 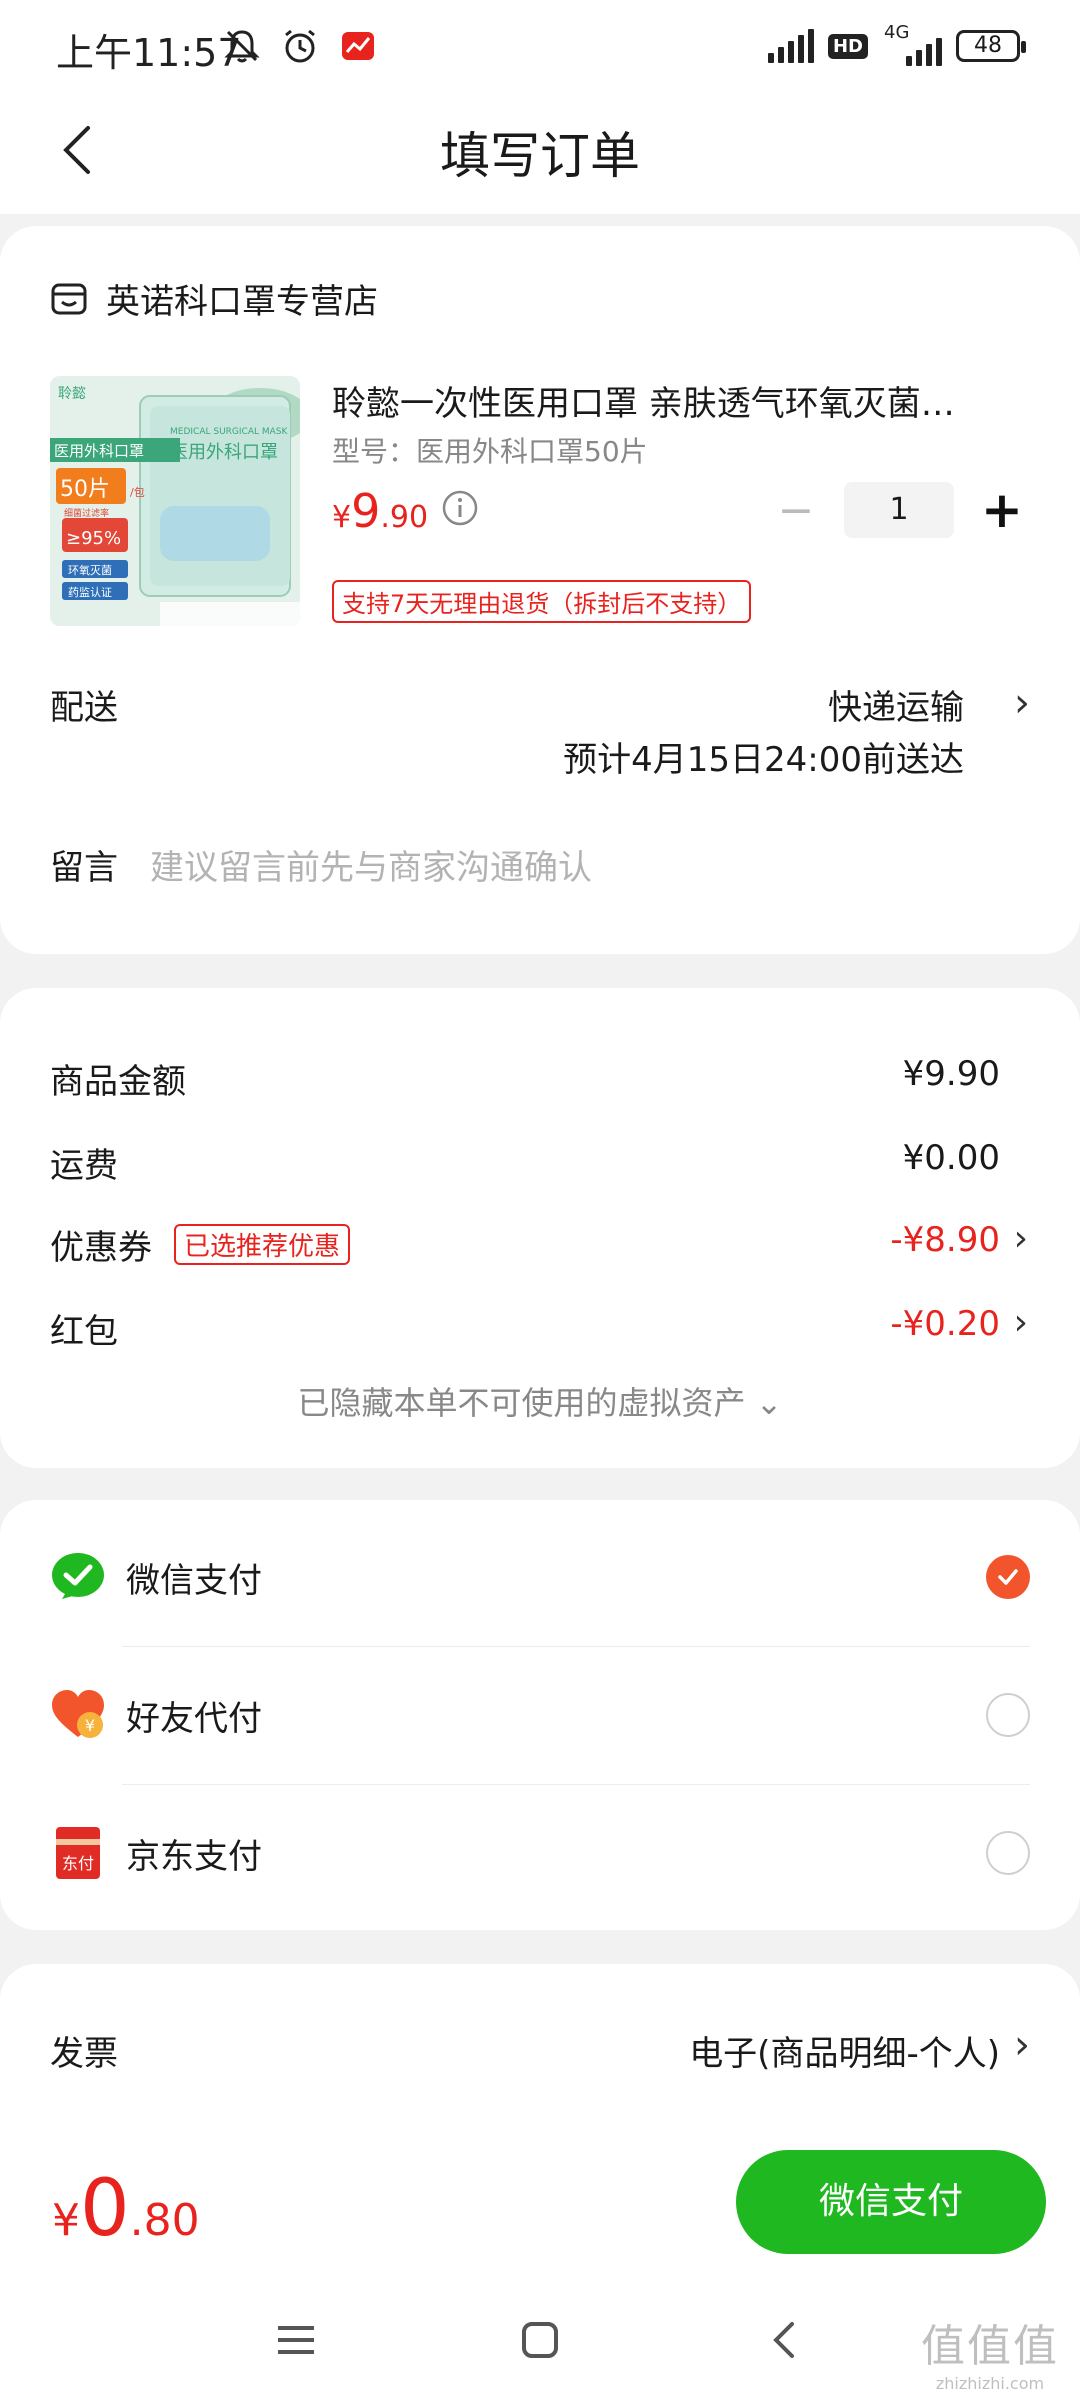 What do you see at coordinates (540, 2340) in the screenshot?
I see `home-icon` at bounding box center [540, 2340].